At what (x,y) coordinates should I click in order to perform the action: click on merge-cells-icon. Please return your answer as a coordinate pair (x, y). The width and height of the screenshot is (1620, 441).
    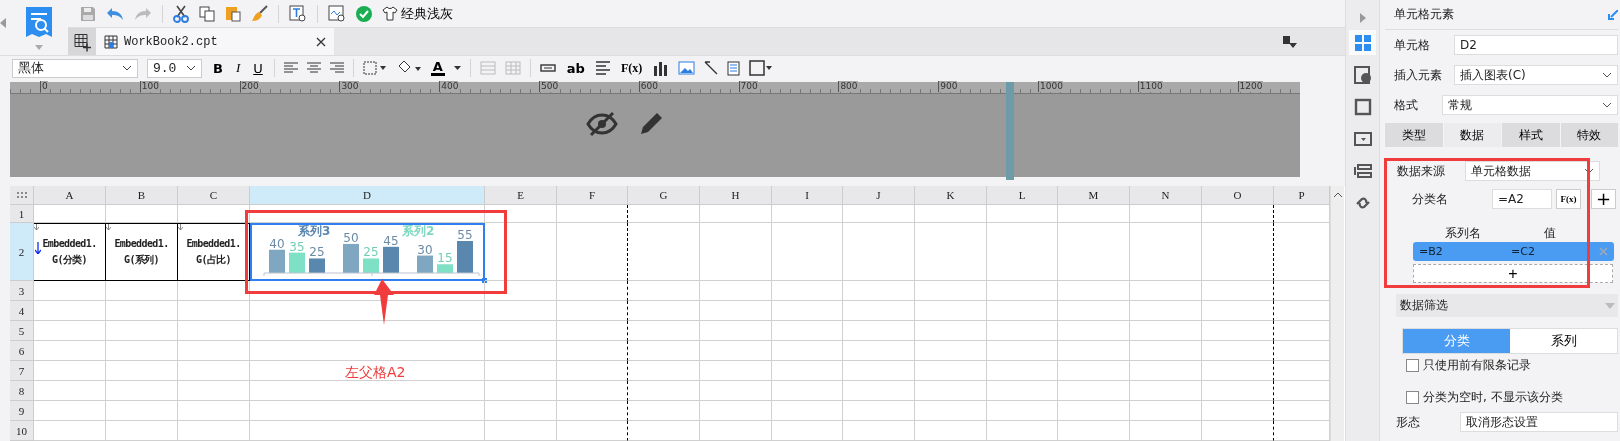
    Looking at the image, I should click on (487, 68).